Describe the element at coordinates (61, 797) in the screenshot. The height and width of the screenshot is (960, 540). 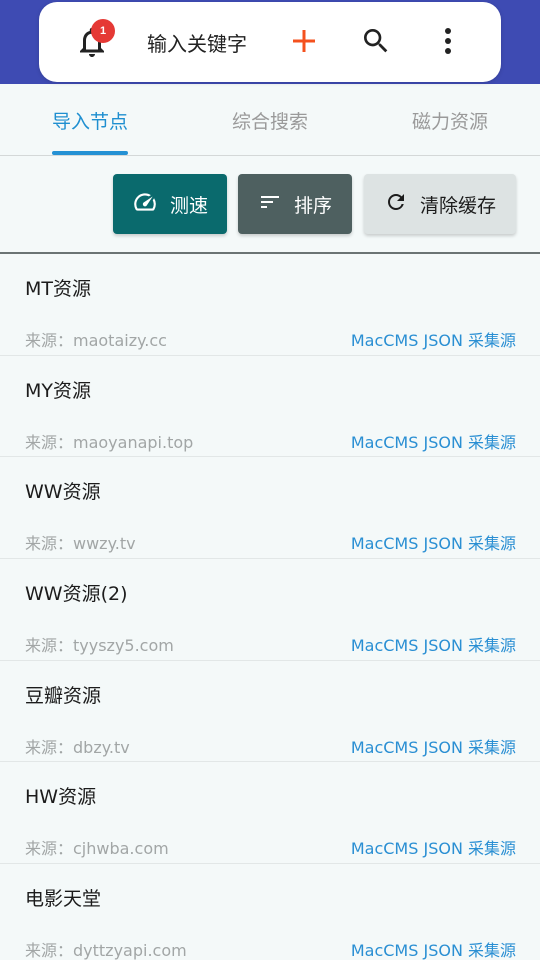
I see `source-name: HW资源` at that location.